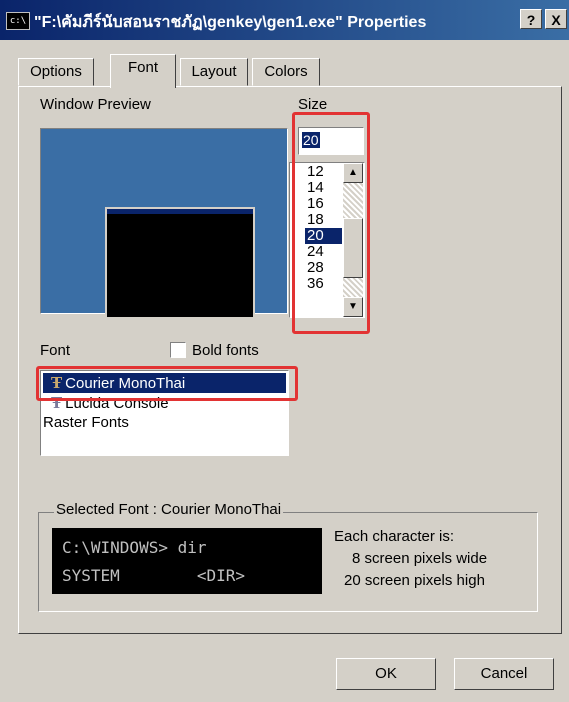  Describe the element at coordinates (214, 72) in the screenshot. I see `tab-layout: Layout` at that location.